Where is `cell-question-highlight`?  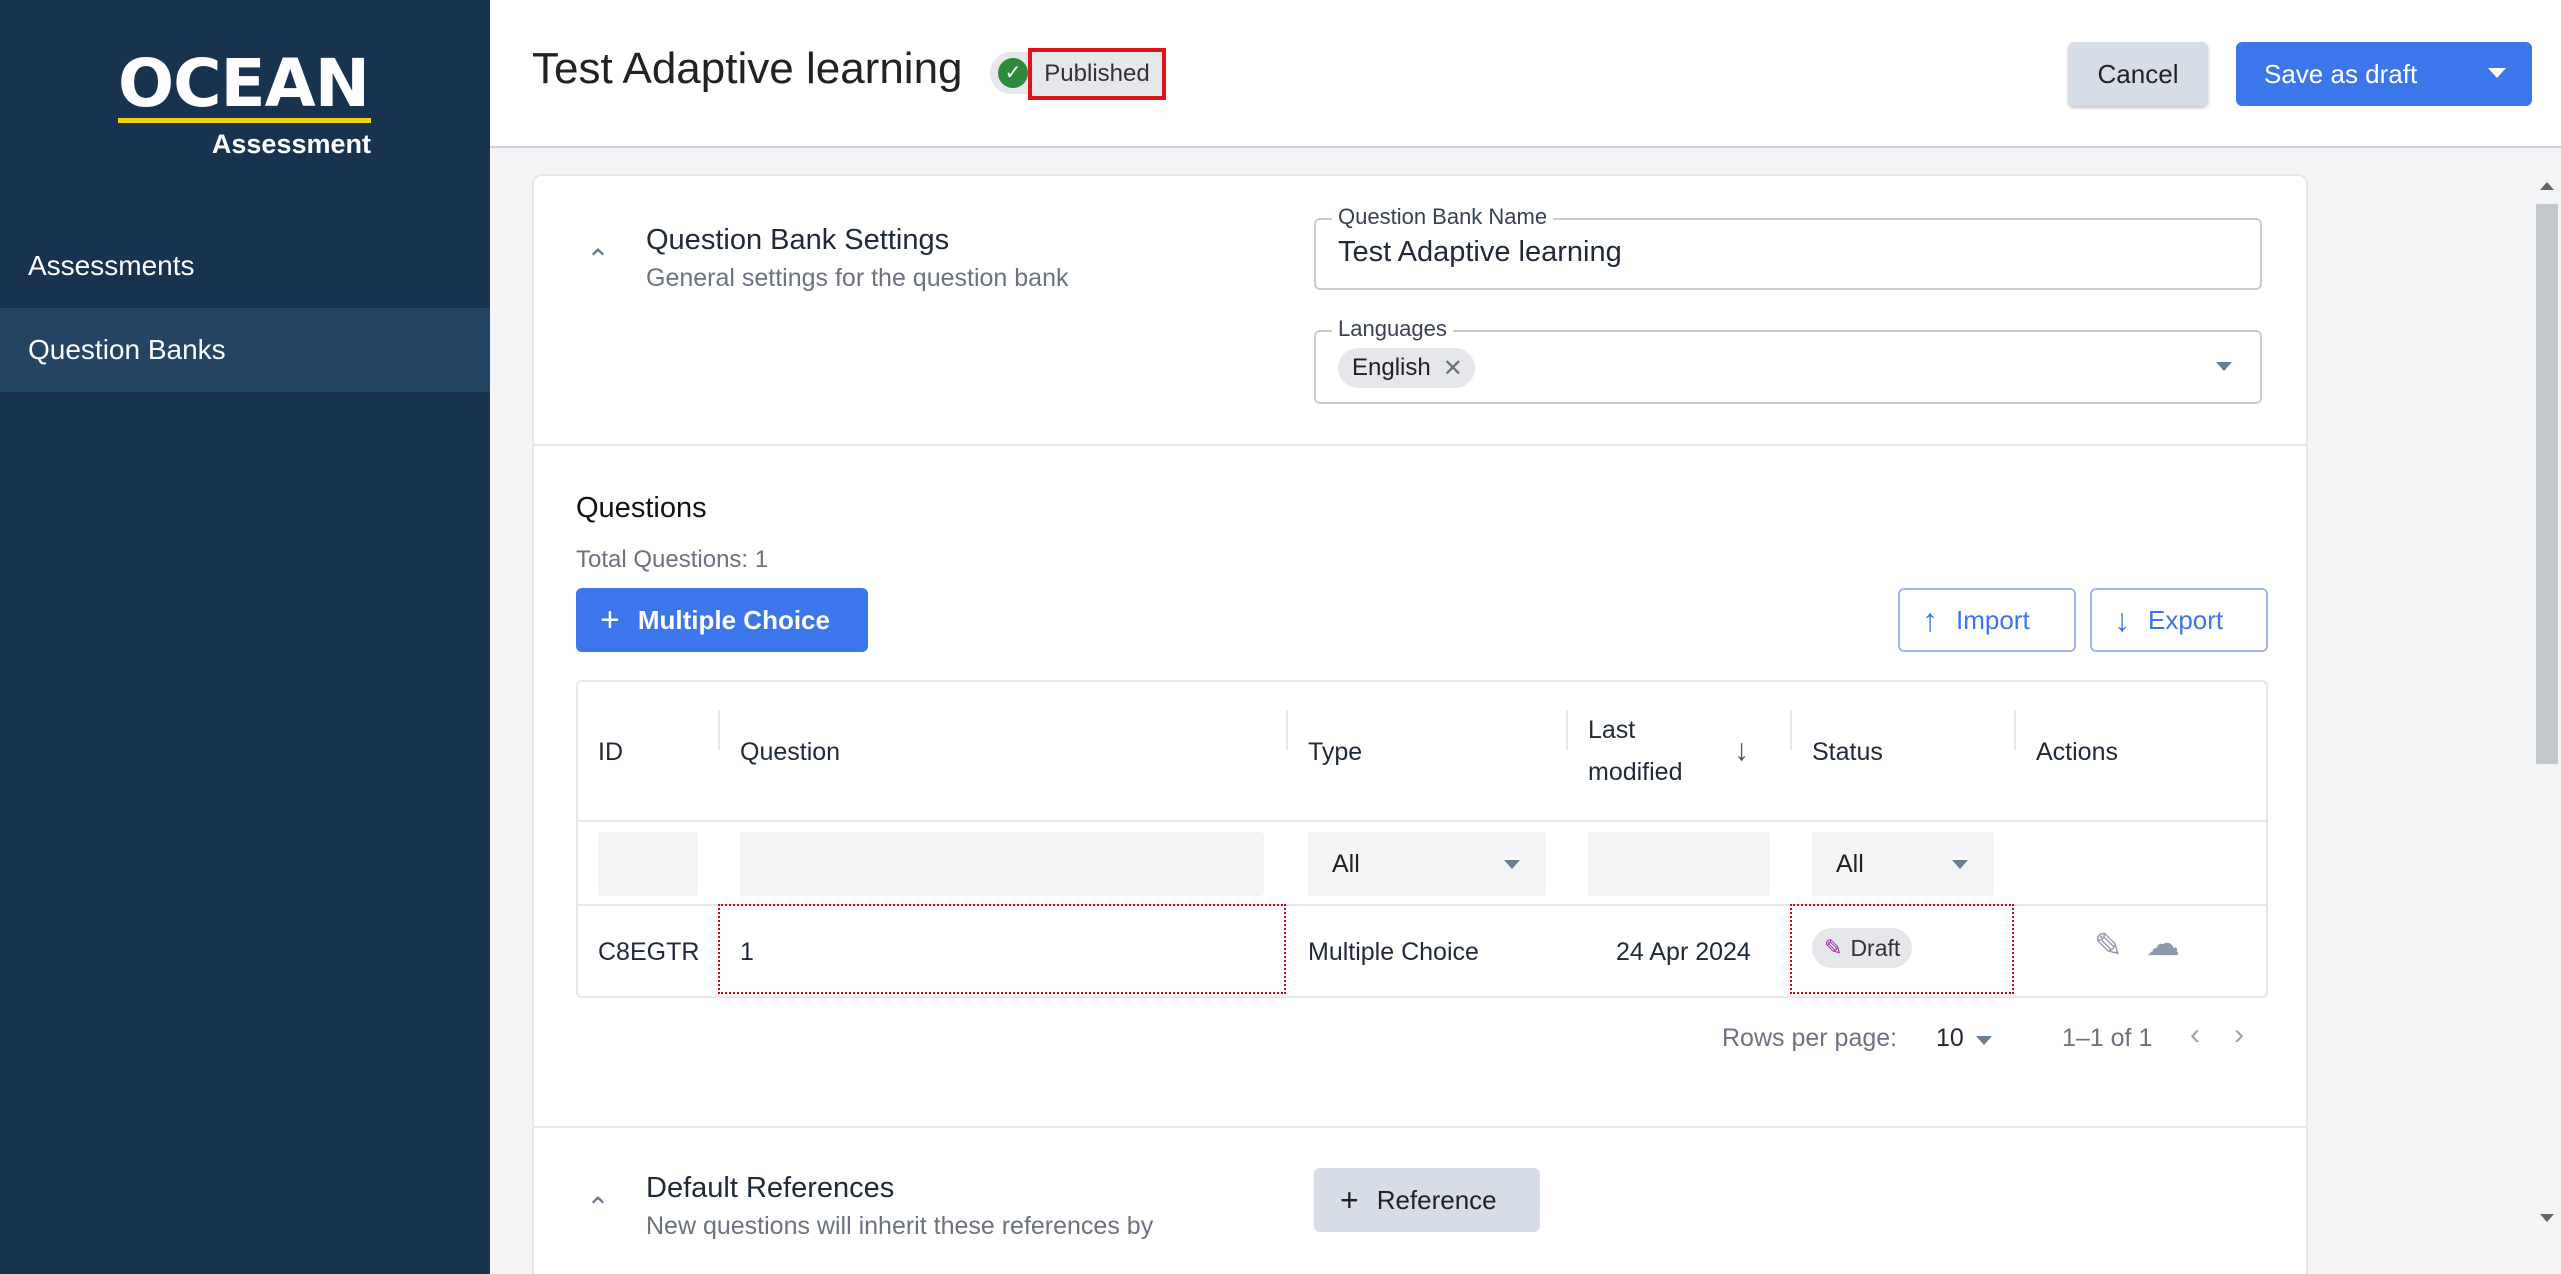 cell-question-highlight is located at coordinates (1002, 949).